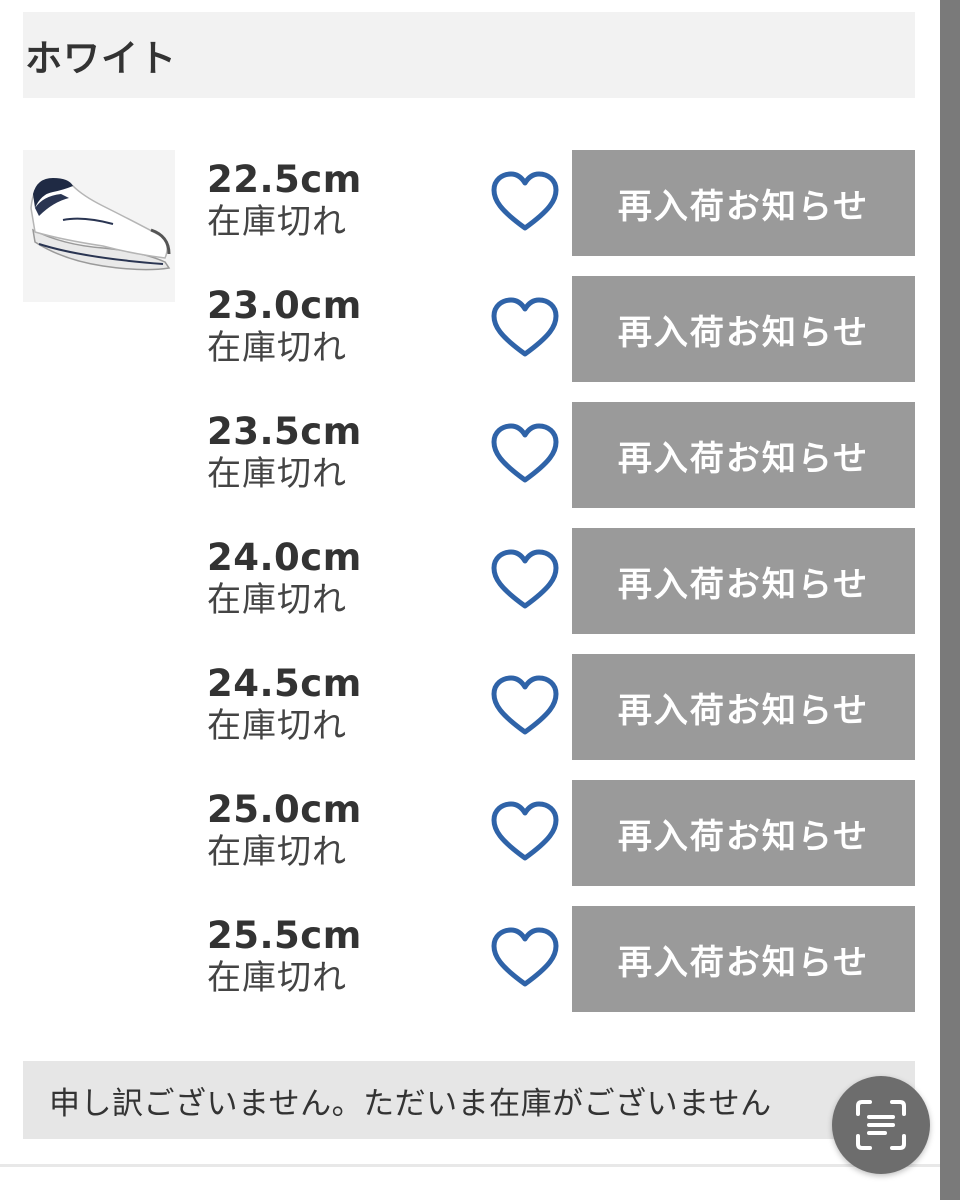  I want to click on size-info: 22.5cm 在庫切れ, so click(337, 200).